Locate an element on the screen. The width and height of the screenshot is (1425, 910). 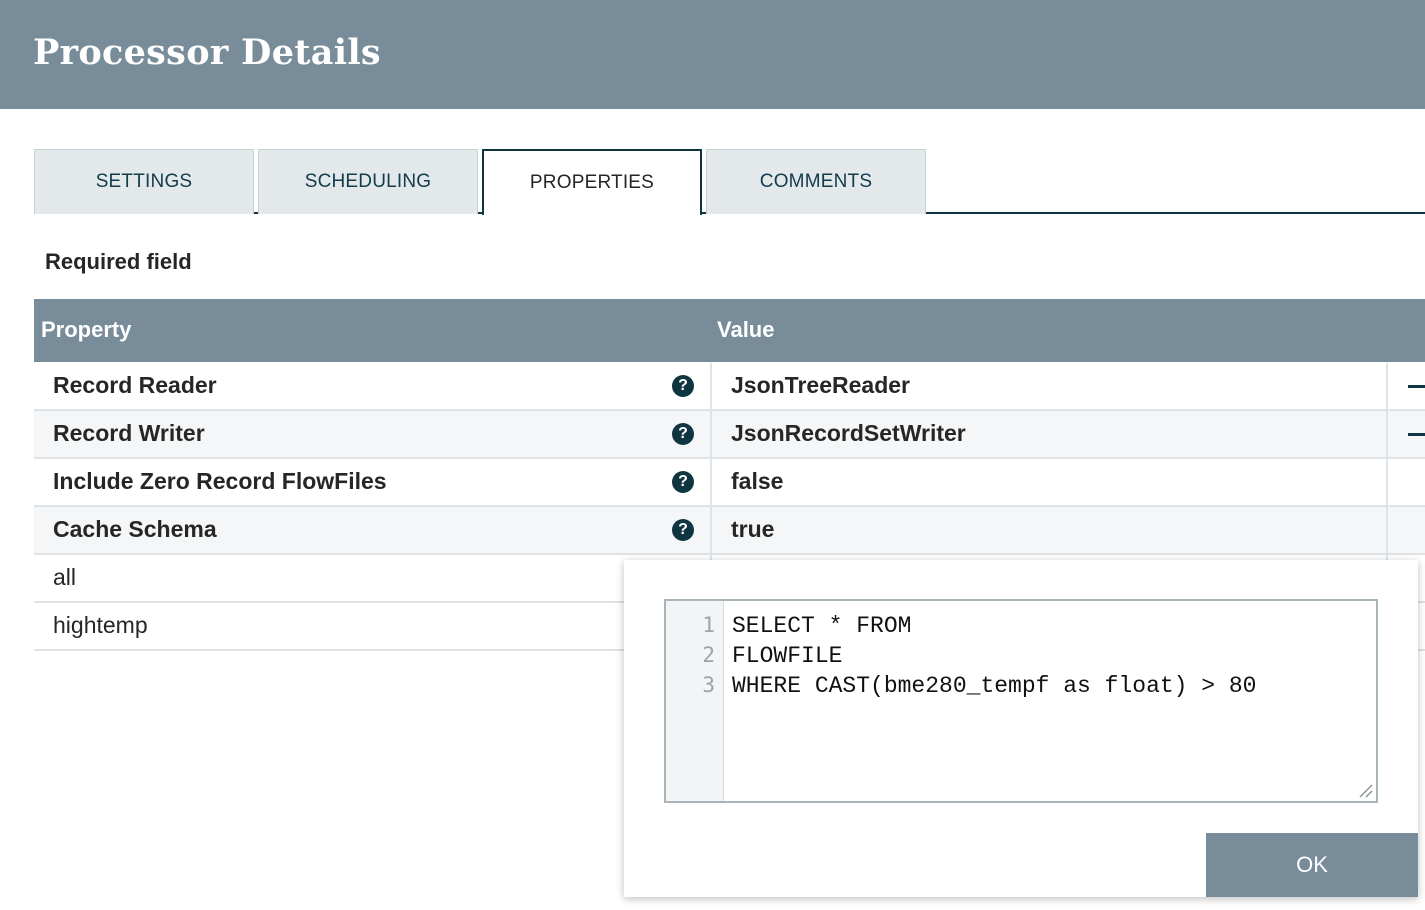
tab-comments: COMMENTS is located at coordinates (816, 181).